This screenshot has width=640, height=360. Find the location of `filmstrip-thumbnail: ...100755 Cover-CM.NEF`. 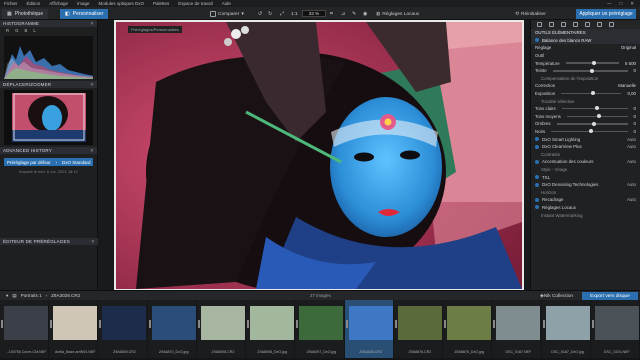

filmstrip-thumbnail: ...100755 Cover-CM.NEF is located at coordinates (24, 329).